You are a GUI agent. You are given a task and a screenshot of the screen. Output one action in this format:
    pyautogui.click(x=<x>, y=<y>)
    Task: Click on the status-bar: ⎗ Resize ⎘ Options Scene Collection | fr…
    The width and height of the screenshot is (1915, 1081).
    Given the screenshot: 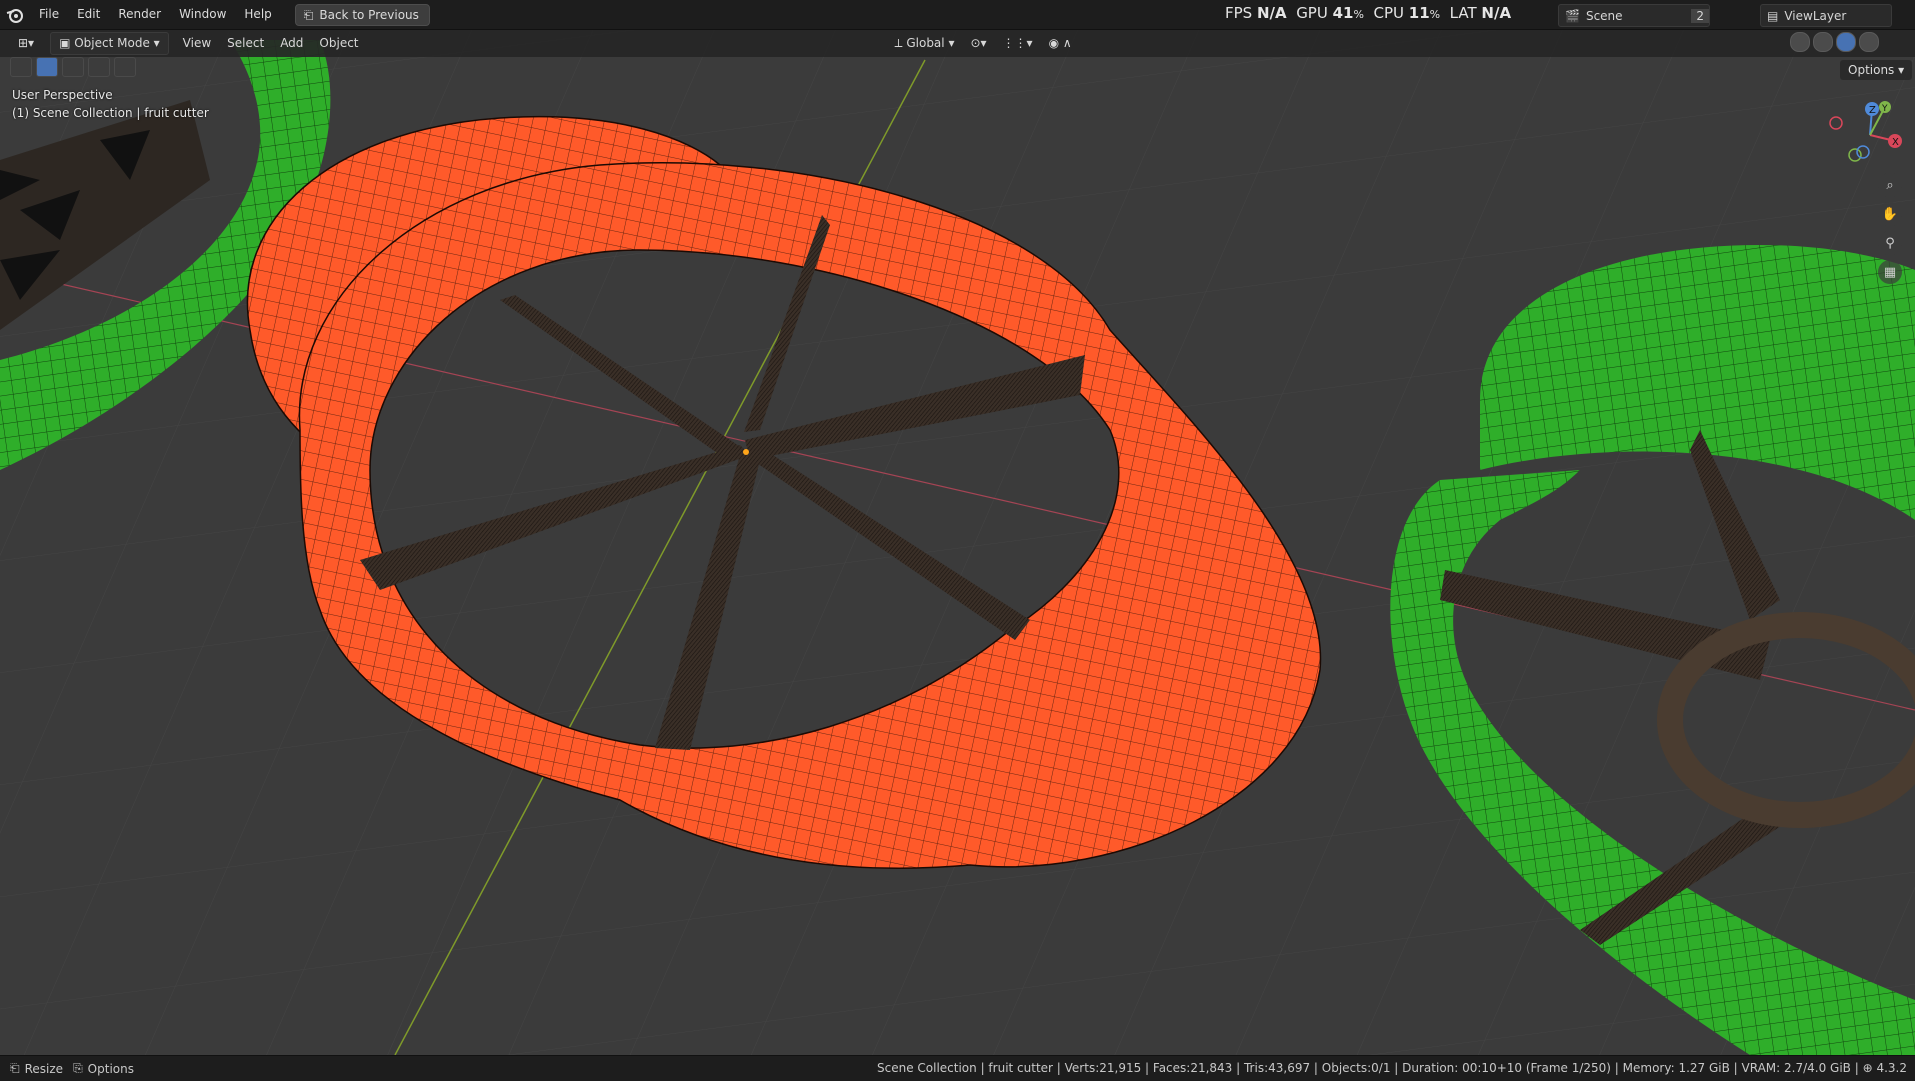 What is the action you would take?
    pyautogui.click(x=957, y=1068)
    